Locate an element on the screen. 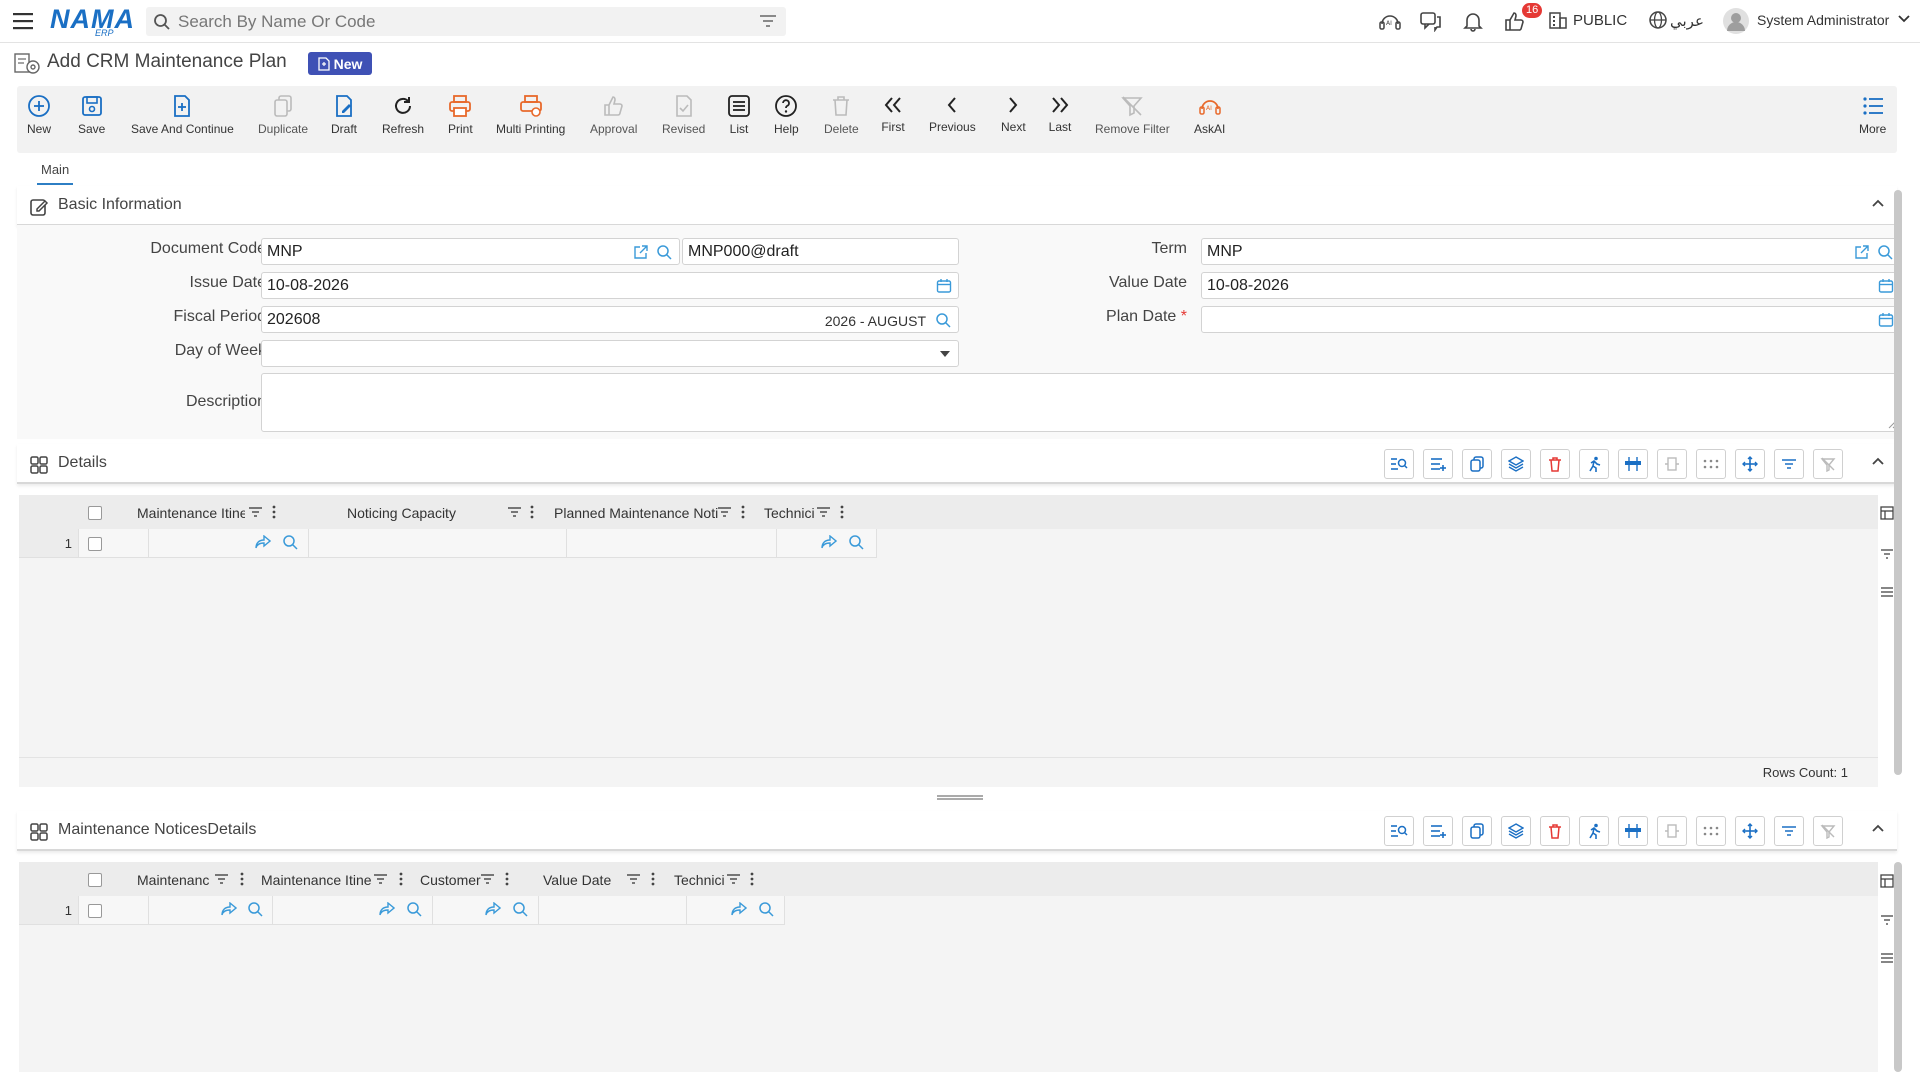  language-switch: عربي is located at coordinates (1687, 21).